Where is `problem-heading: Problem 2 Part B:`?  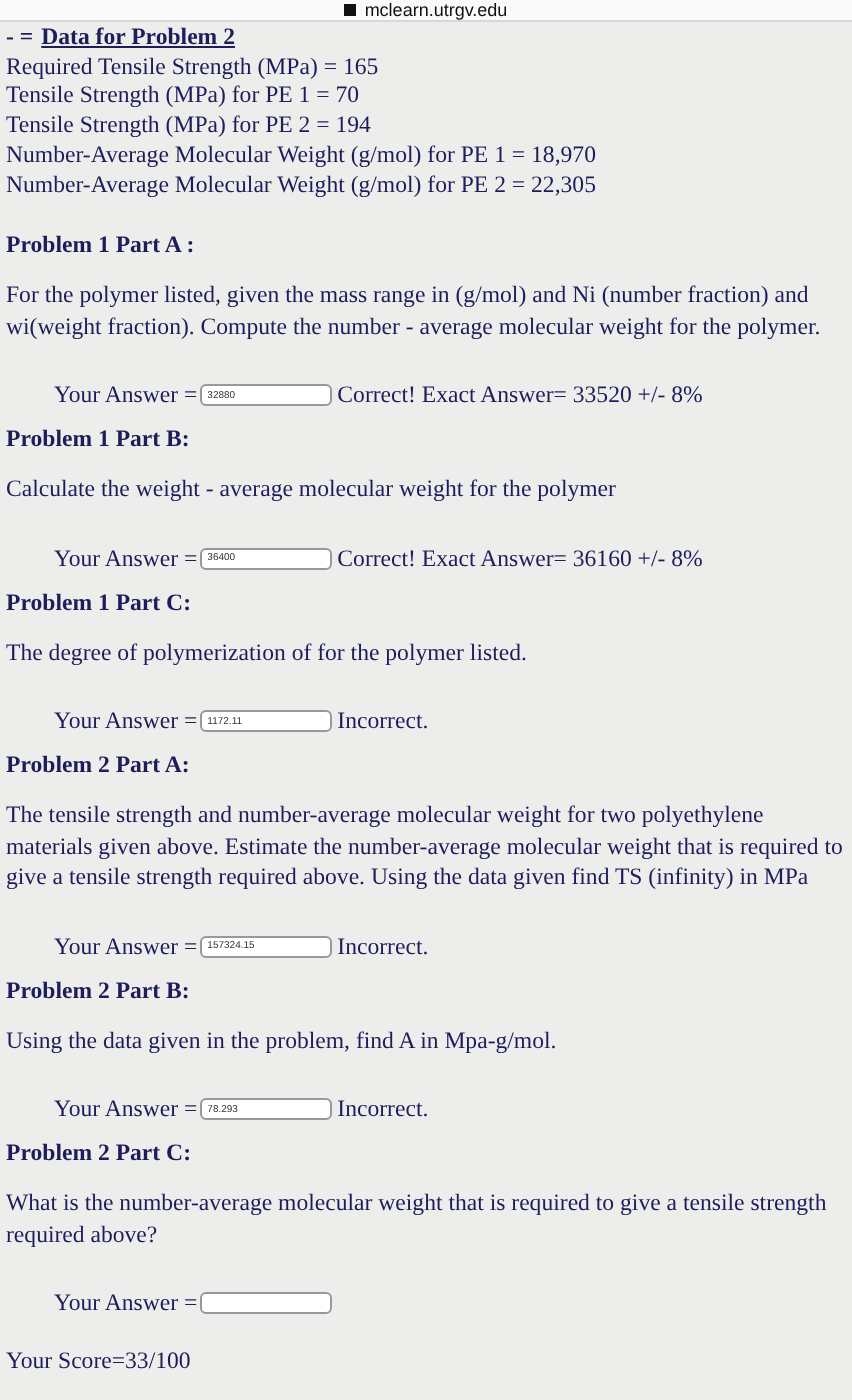
problem-heading: Problem 2 Part B: is located at coordinates (99, 990).